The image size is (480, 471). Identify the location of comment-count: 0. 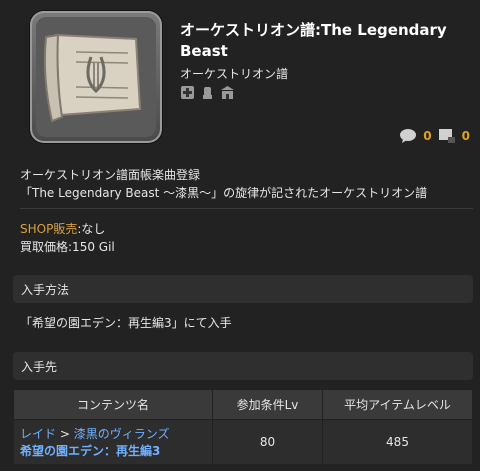
(427, 136).